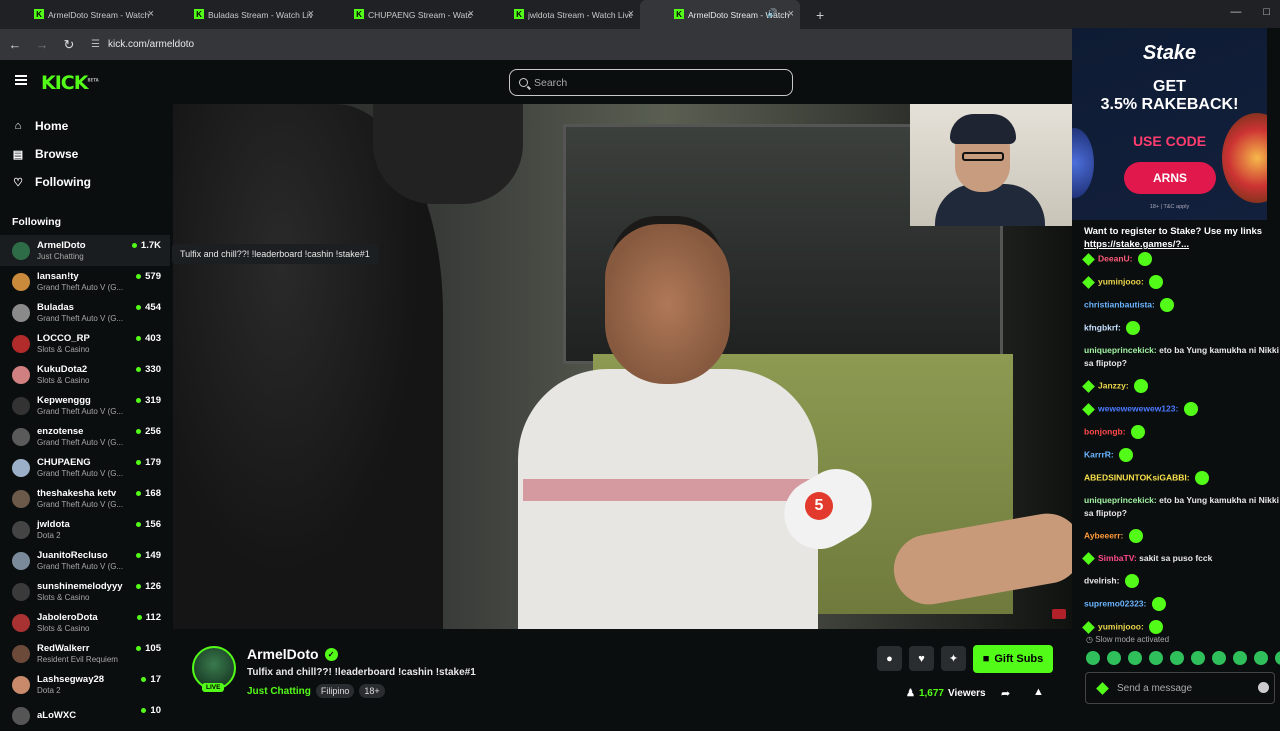  Describe the element at coordinates (1181, 409) in the screenshot. I see `chat-message: wewewewewew123:` at that location.